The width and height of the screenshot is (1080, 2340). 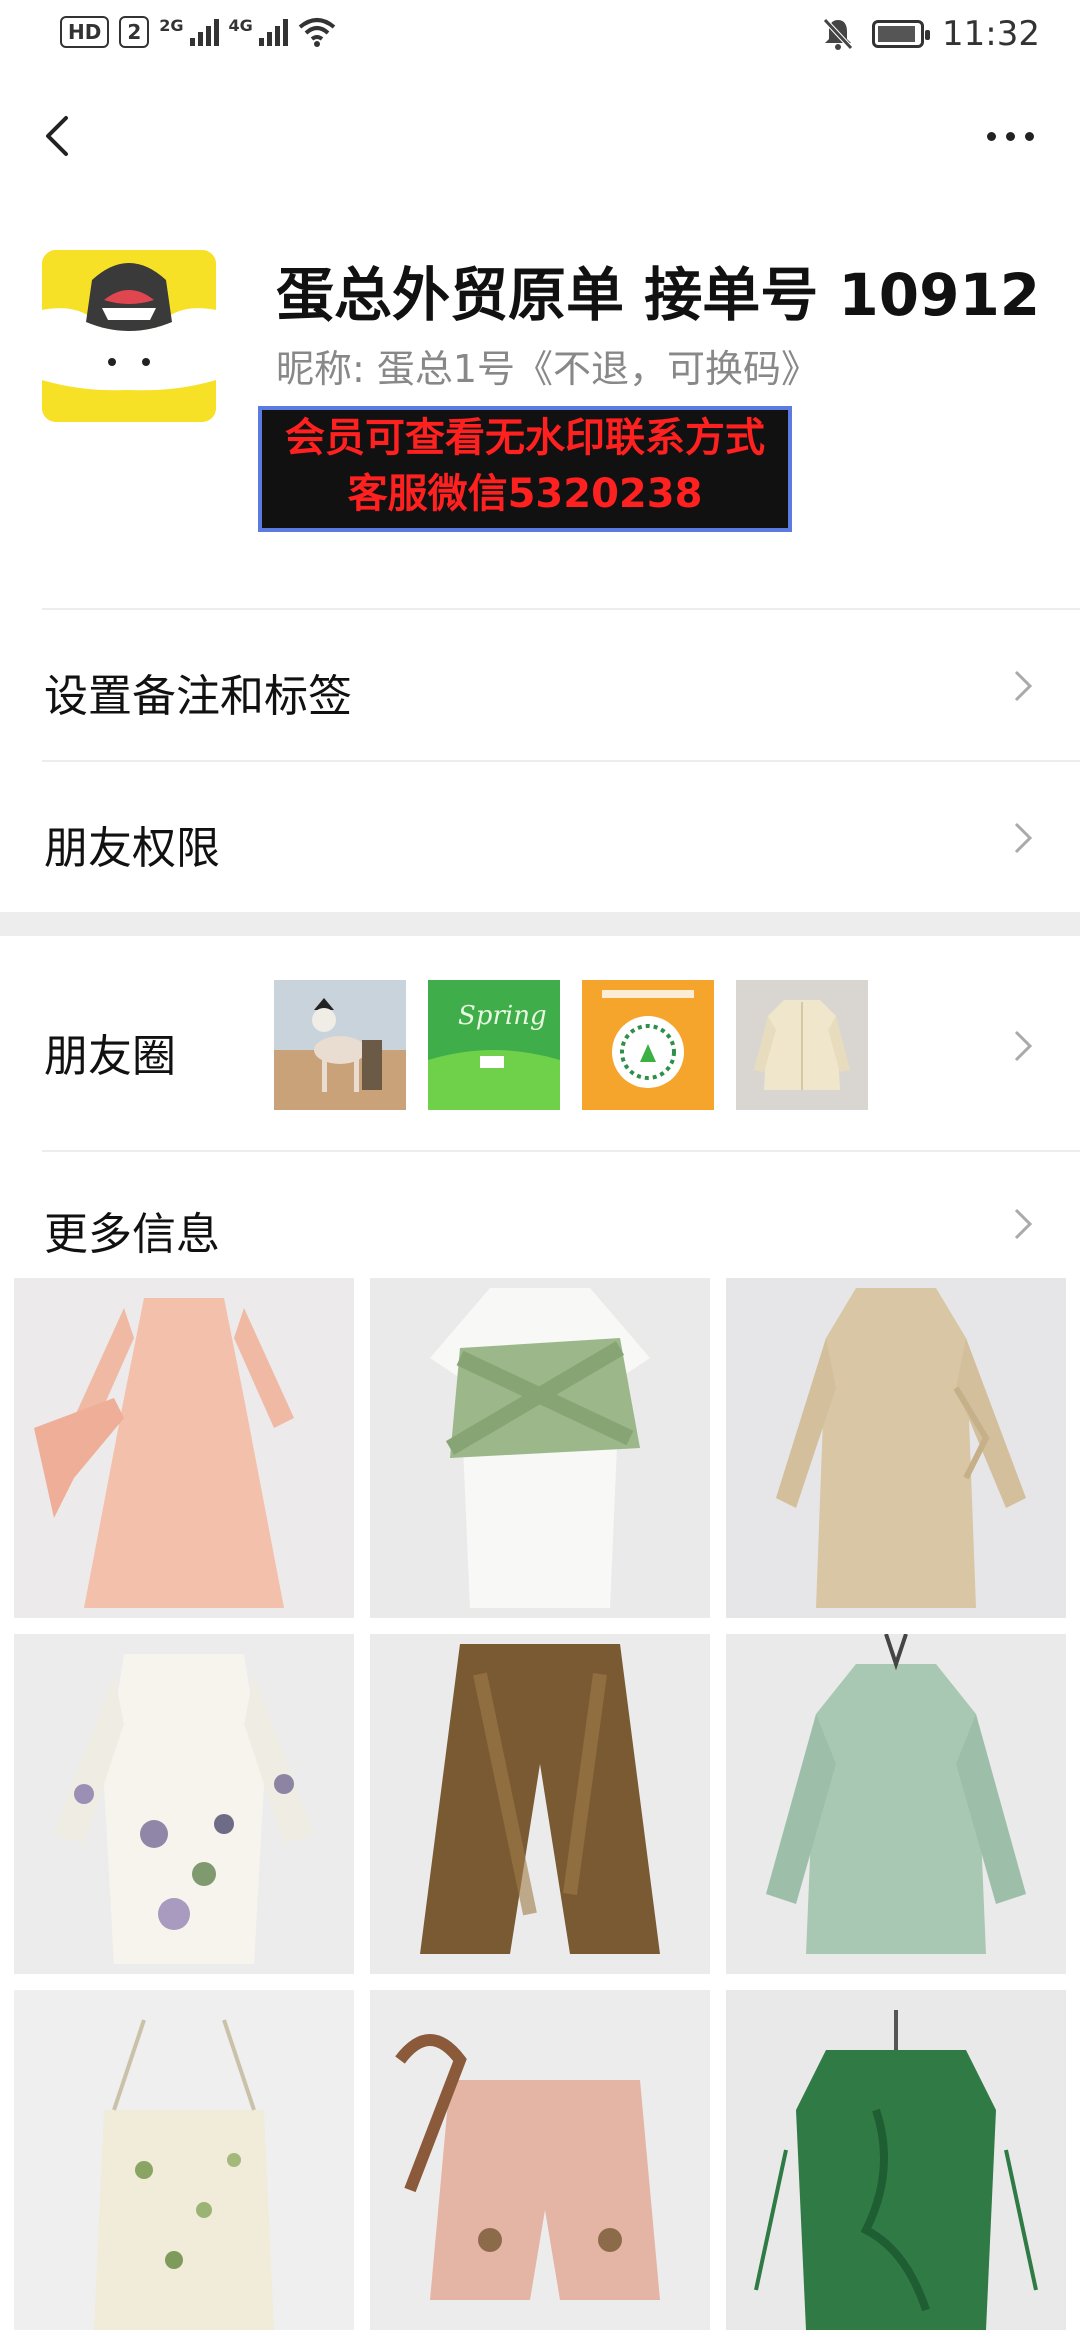 I want to click on friend-permissions-row: 朋友权限, so click(x=540, y=837).